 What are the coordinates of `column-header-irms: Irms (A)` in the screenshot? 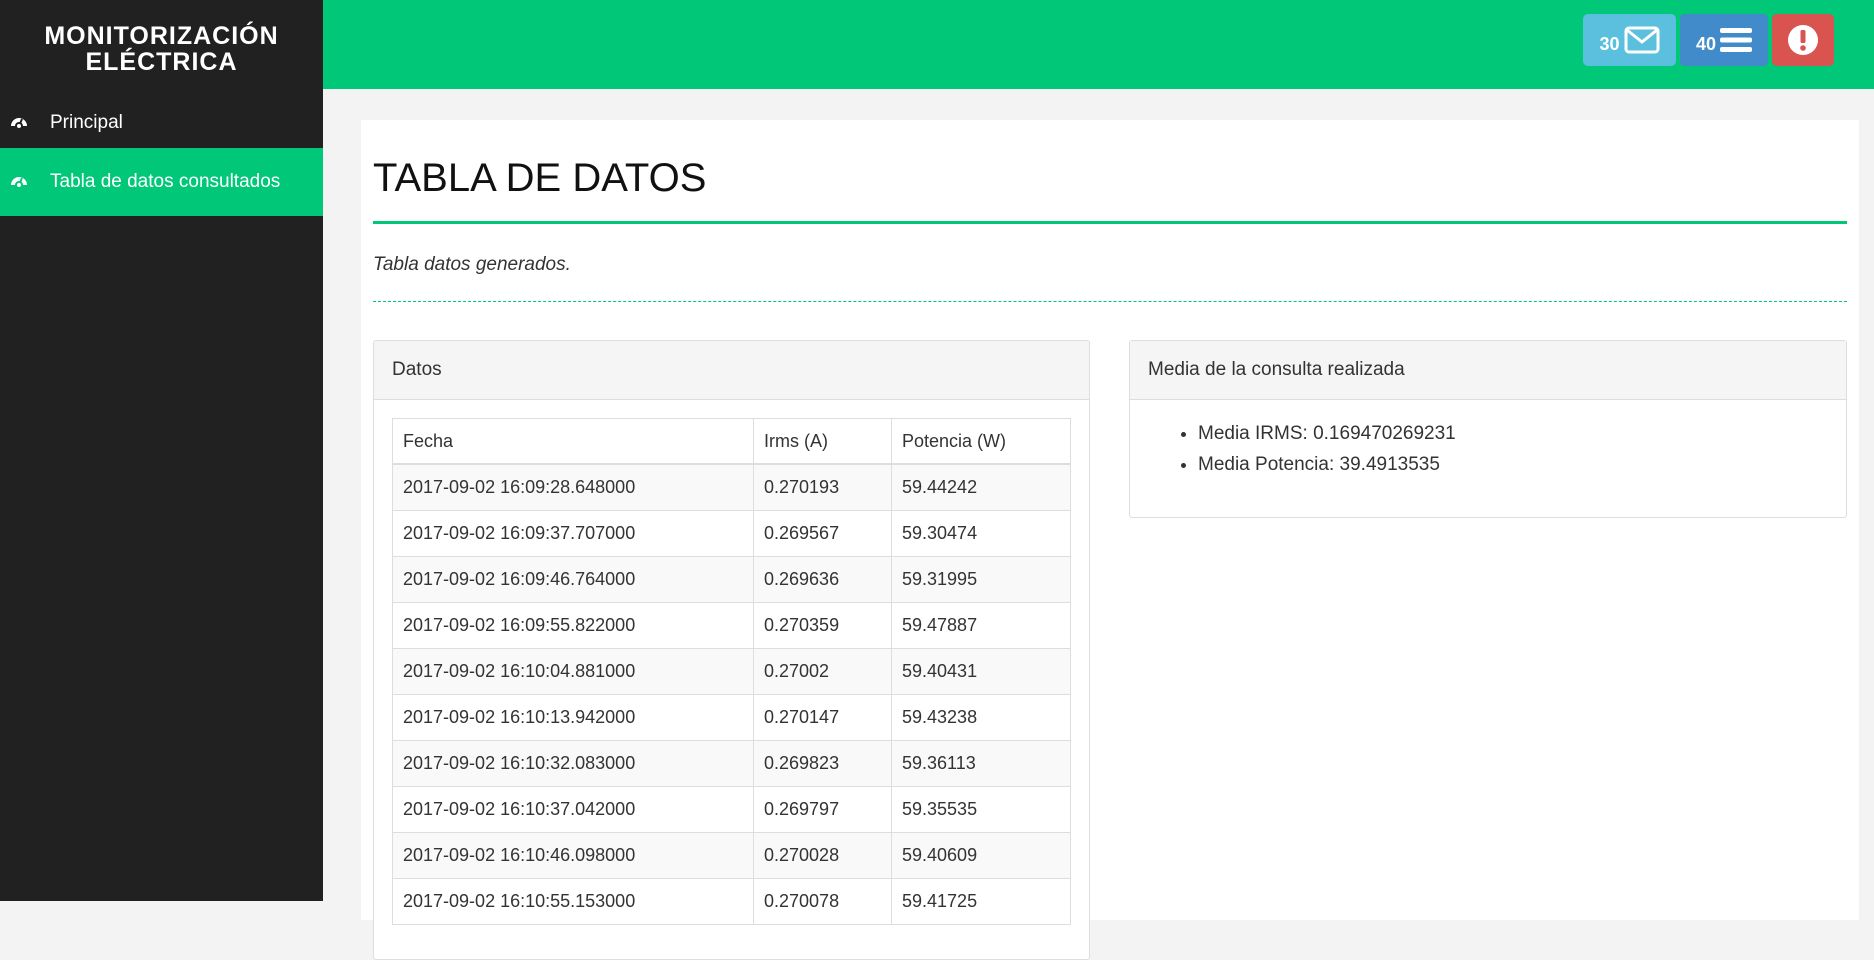 It's located at (822, 441).